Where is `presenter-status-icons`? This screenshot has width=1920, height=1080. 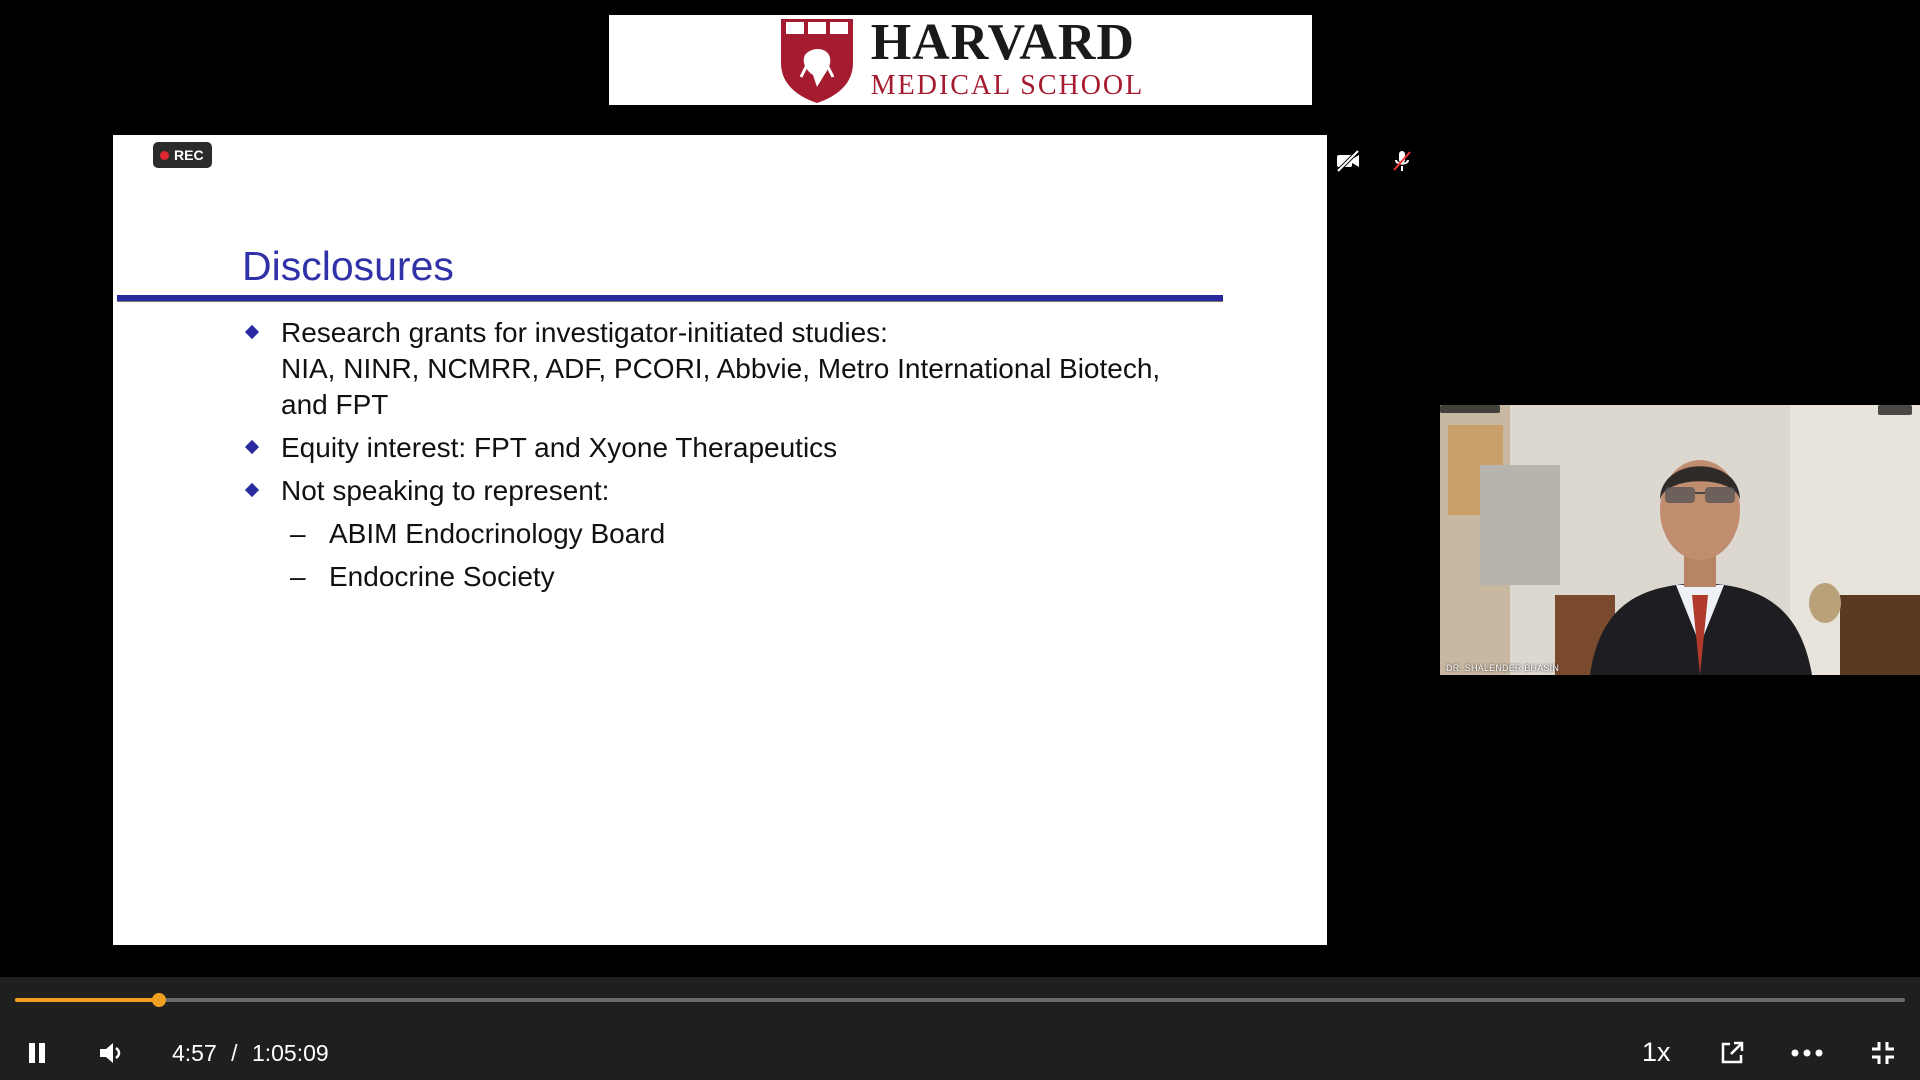
presenter-status-icons is located at coordinates (1375, 161).